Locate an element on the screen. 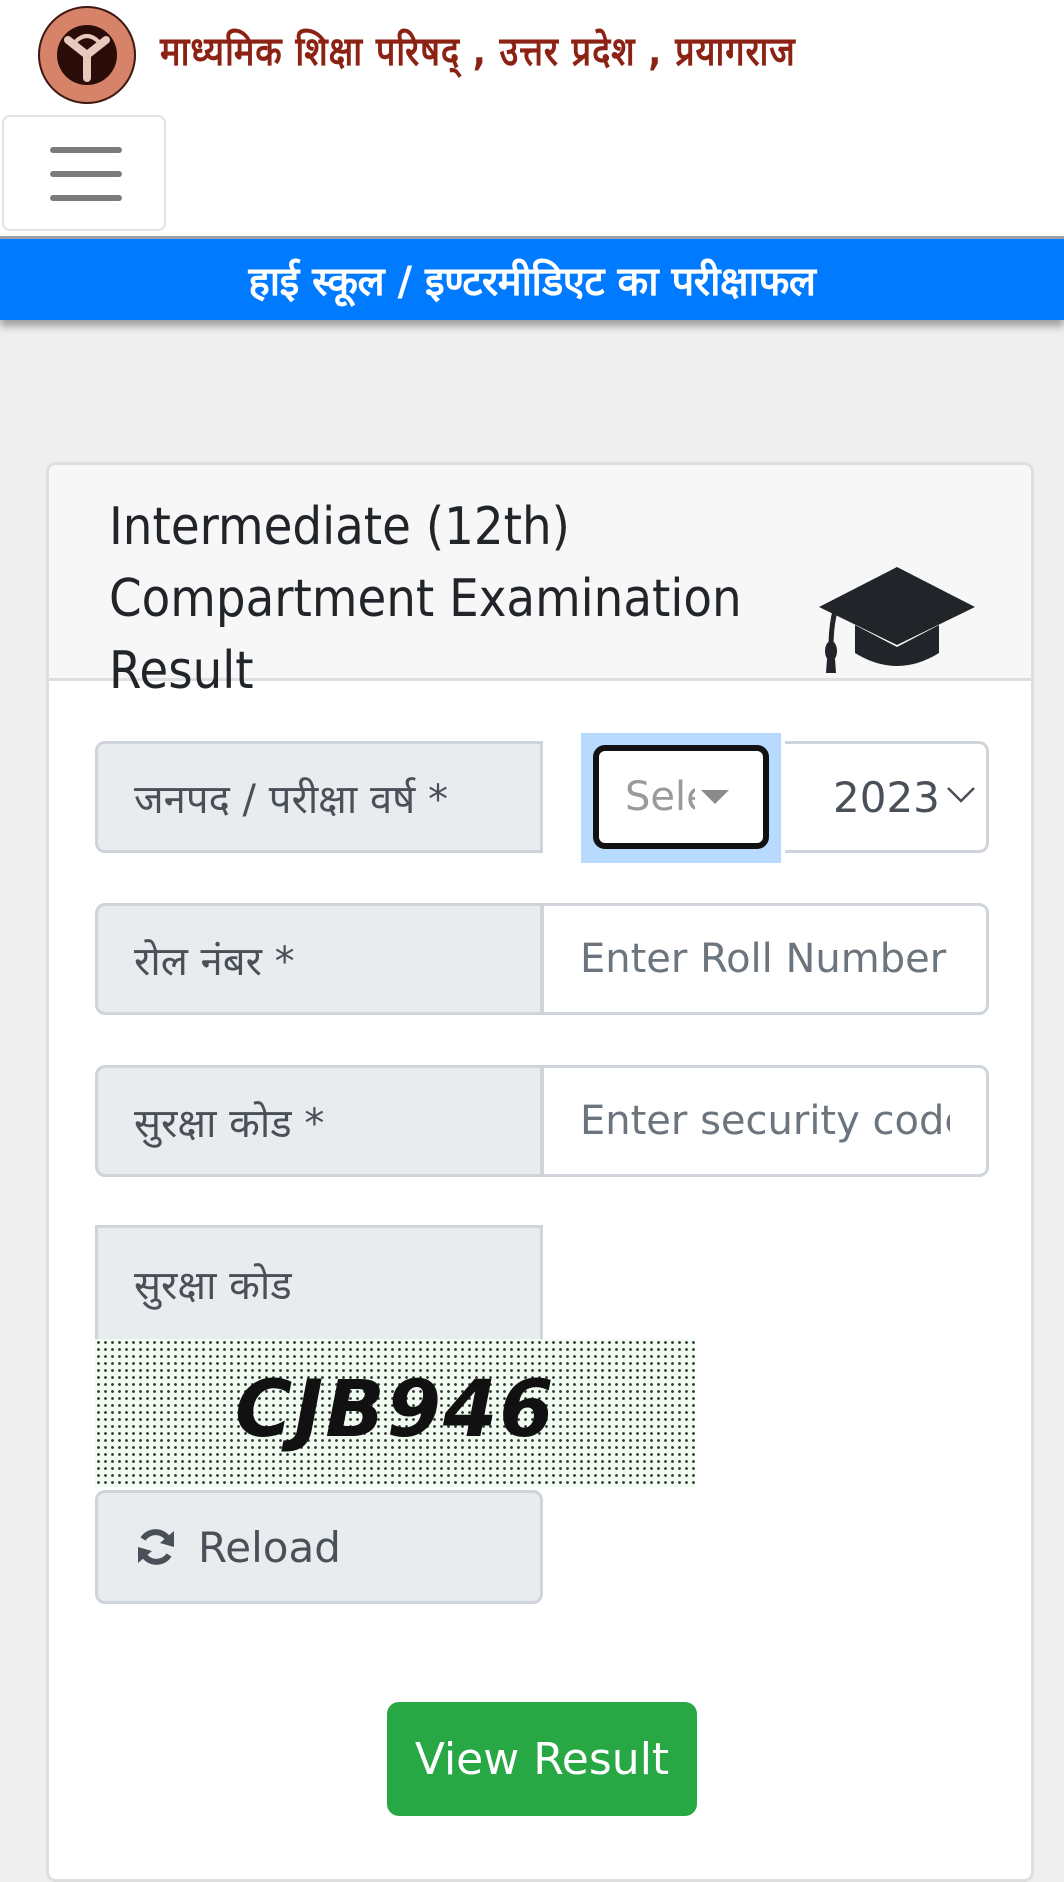  security-code-input: Enter security code is located at coordinates (765, 1121).